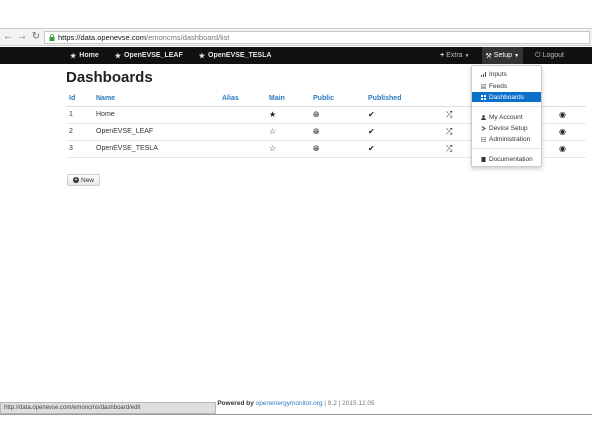 This screenshot has width=592, height=444. I want to click on tasks-icon, so click(483, 139).